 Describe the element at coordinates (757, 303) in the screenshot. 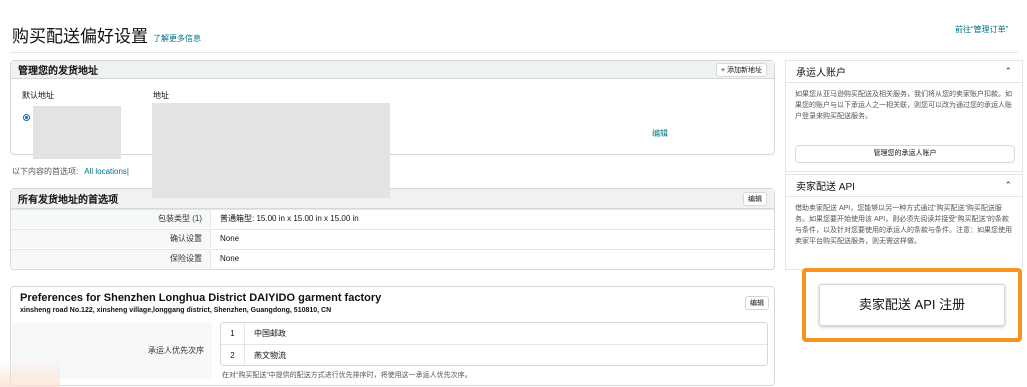

I see `factory-prefs-edit-button: 编辑` at that location.